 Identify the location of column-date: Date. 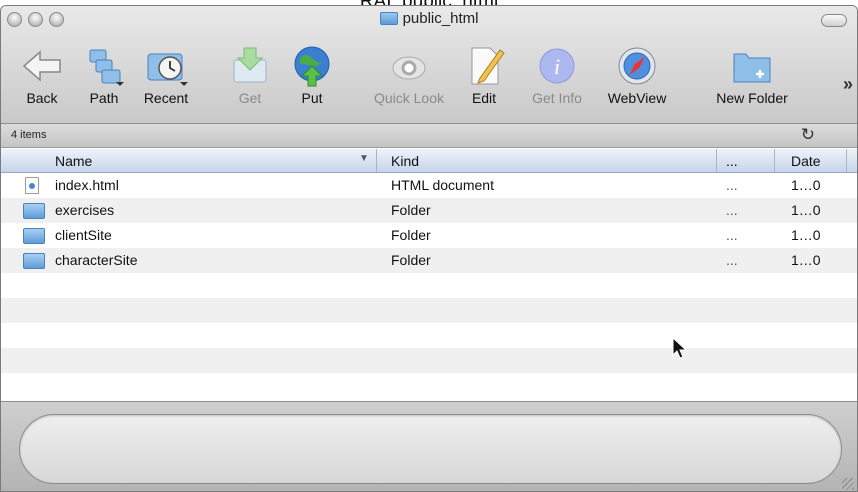
(806, 161).